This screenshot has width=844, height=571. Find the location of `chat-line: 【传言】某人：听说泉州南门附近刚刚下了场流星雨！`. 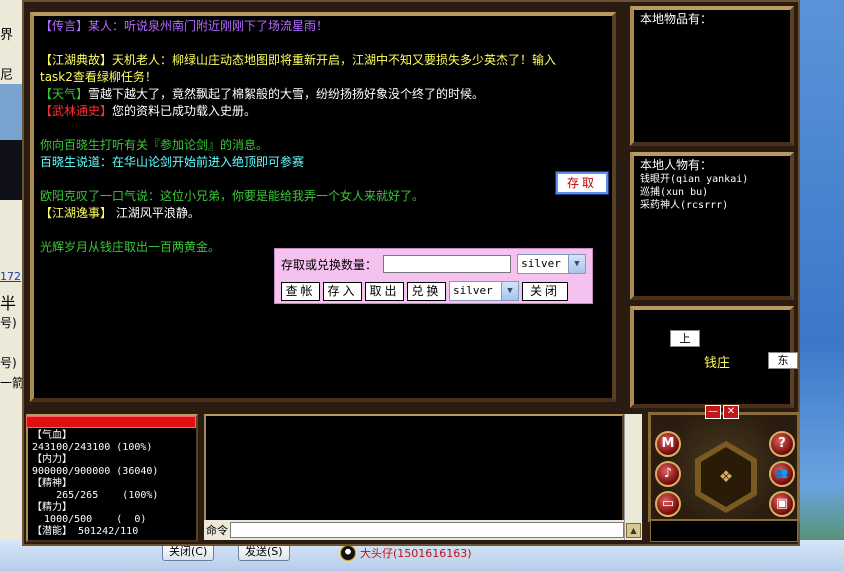

chat-line: 【传言】某人：听说泉州南门附近刚刚下了场流星雨！ is located at coordinates (323, 26).